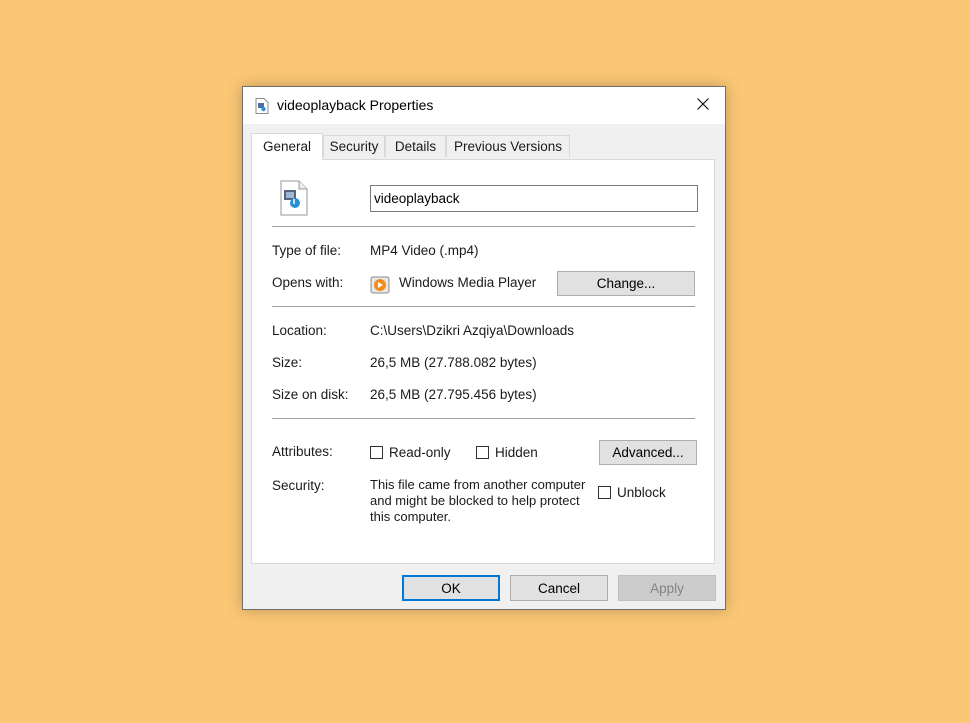 The width and height of the screenshot is (970, 723). What do you see at coordinates (307, 250) in the screenshot?
I see `type-of-file-label: Type of file:` at bounding box center [307, 250].